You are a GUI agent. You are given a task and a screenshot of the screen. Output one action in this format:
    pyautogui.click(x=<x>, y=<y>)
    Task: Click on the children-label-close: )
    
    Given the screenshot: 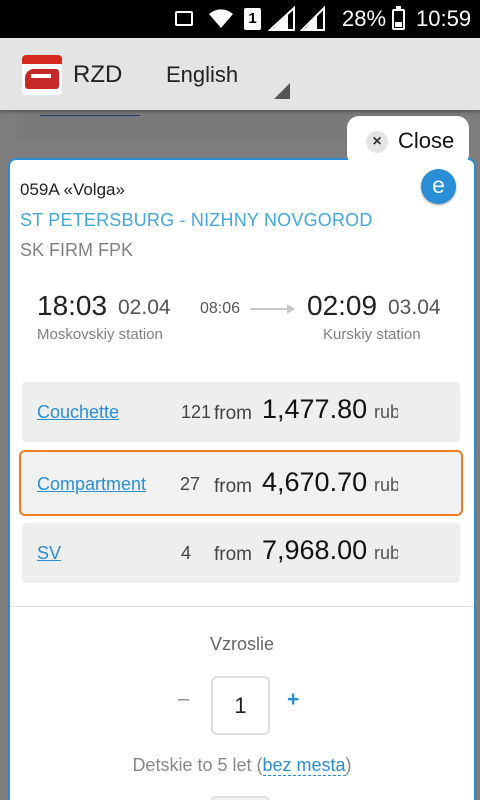 What is the action you would take?
    pyautogui.click(x=348, y=765)
    